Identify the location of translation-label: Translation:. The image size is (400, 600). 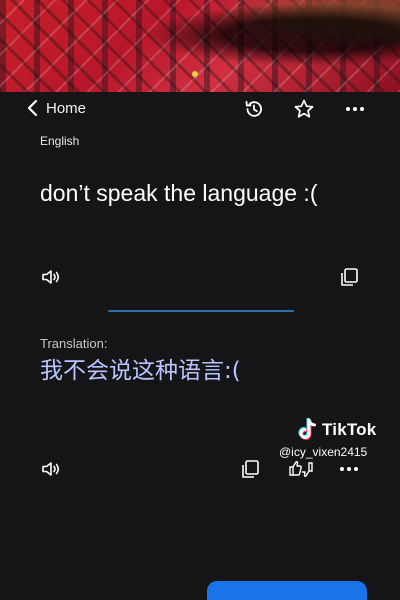
(74, 343).